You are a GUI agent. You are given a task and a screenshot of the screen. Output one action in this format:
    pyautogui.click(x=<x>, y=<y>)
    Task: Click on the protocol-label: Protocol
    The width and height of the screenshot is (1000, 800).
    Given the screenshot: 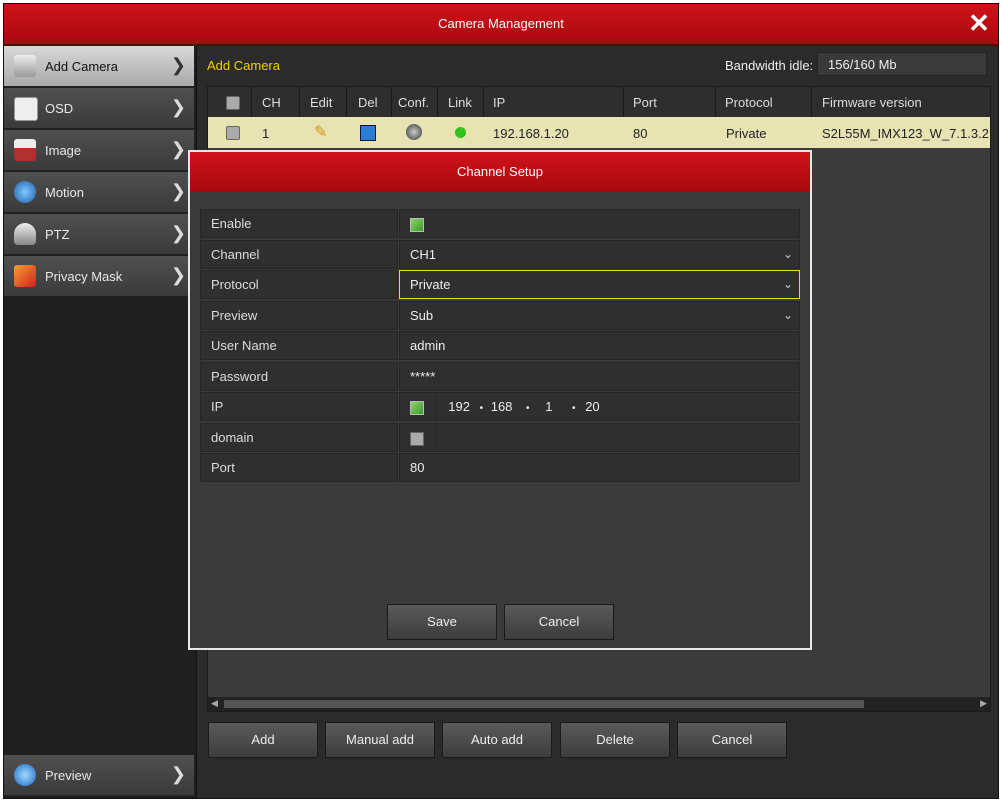 What is the action you would take?
    pyautogui.click(x=299, y=284)
    